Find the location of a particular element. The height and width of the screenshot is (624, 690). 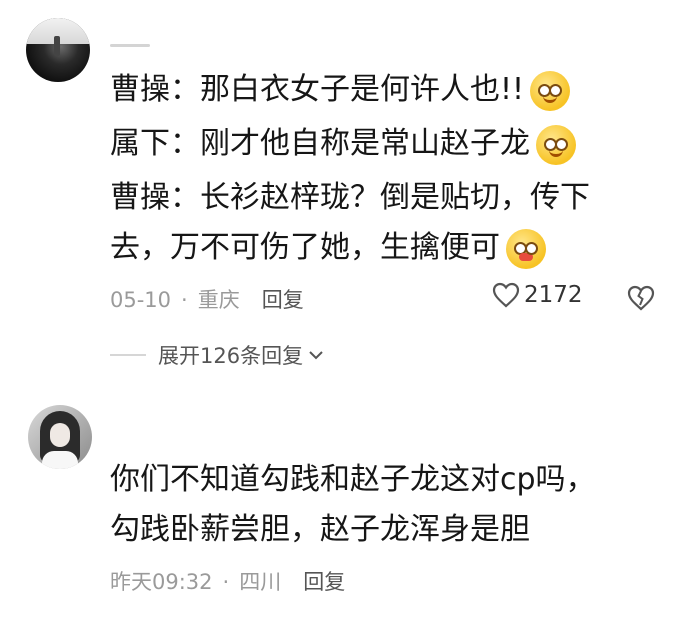

expand-replies-label: 展开126条回复 is located at coordinates (231, 356).